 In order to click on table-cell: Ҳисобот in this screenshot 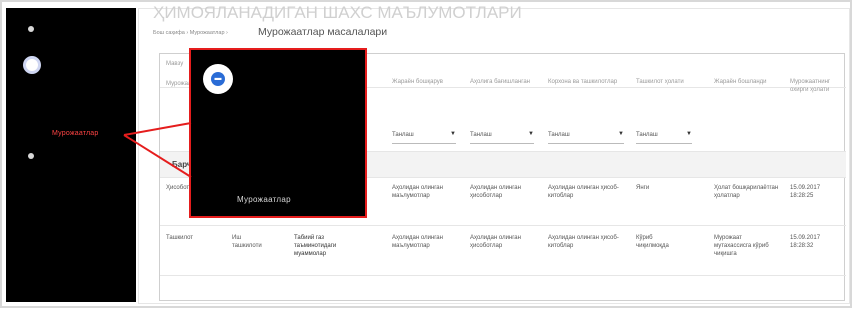, I will do `click(178, 188)`.